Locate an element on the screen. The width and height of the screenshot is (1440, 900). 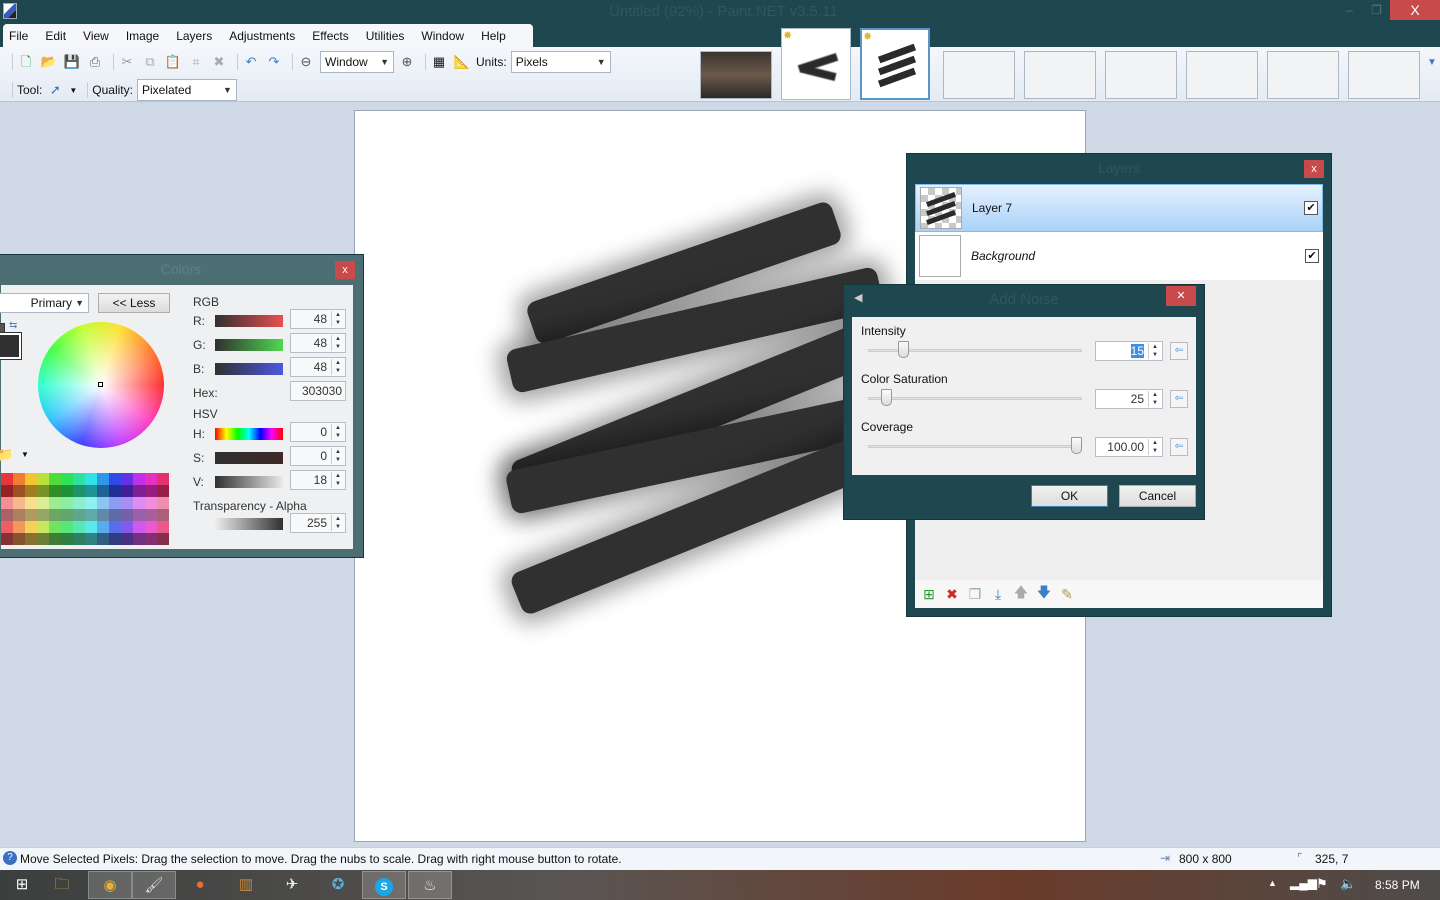
undo-icon: ↶ is located at coordinates (251, 62).